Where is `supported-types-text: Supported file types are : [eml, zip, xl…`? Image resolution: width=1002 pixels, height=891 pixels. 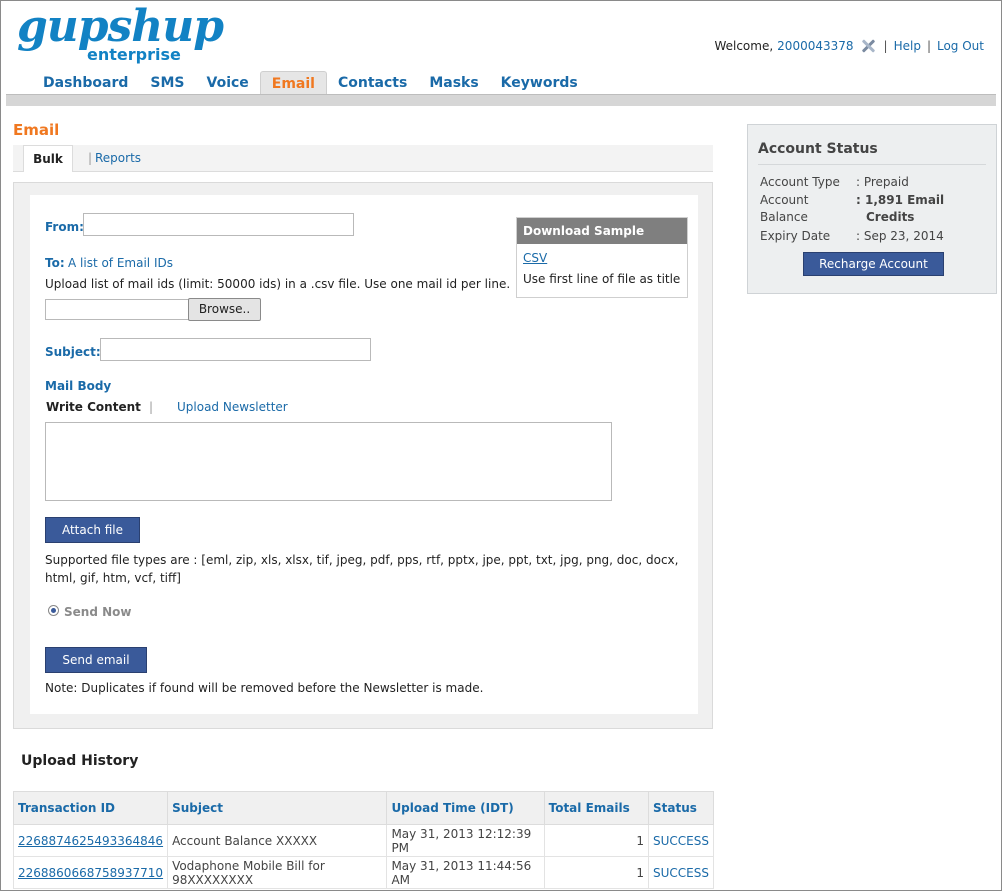
supported-types-text: Supported file types are : [eml, zip, xl… is located at coordinates (362, 569).